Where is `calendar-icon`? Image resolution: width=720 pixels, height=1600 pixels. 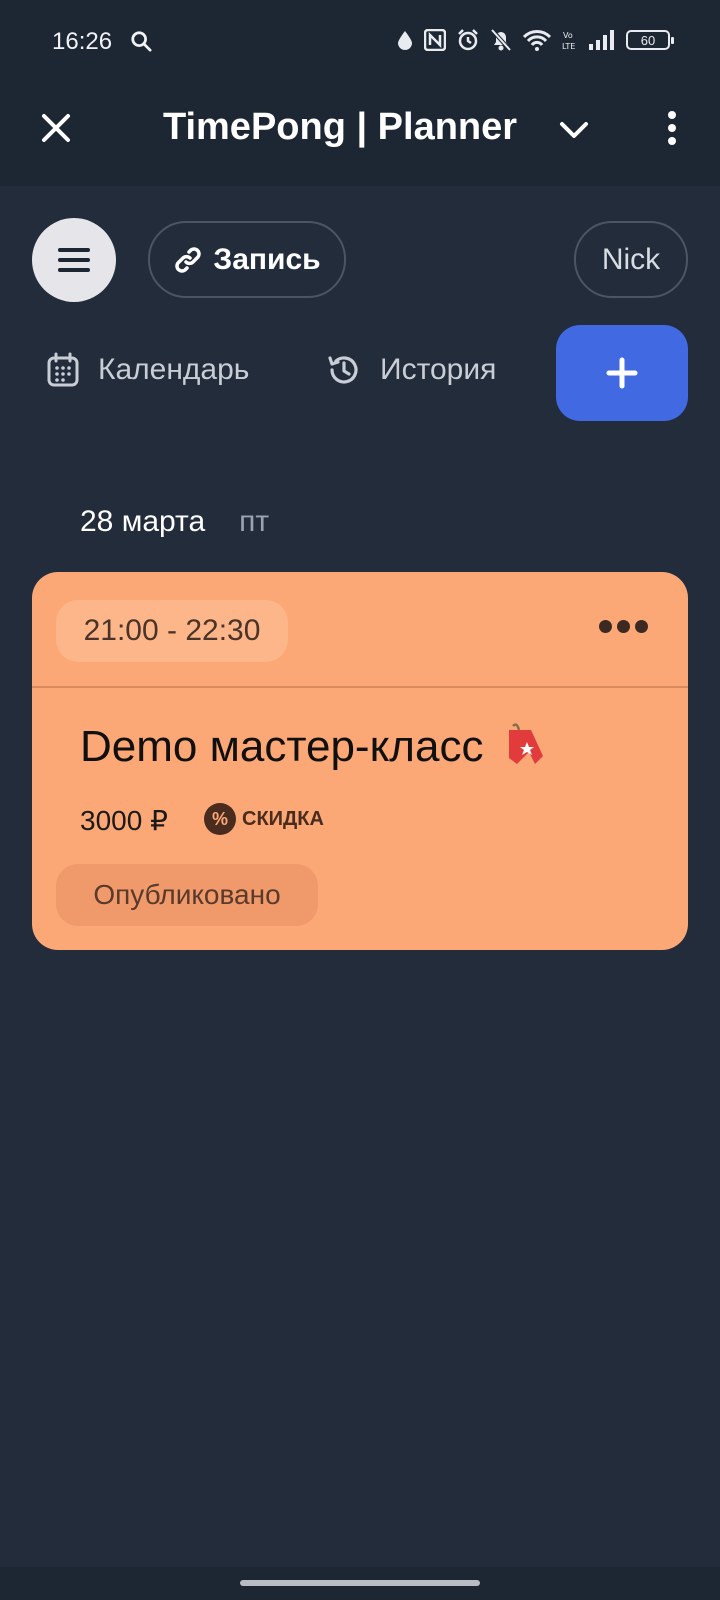
calendar-icon is located at coordinates (63, 369).